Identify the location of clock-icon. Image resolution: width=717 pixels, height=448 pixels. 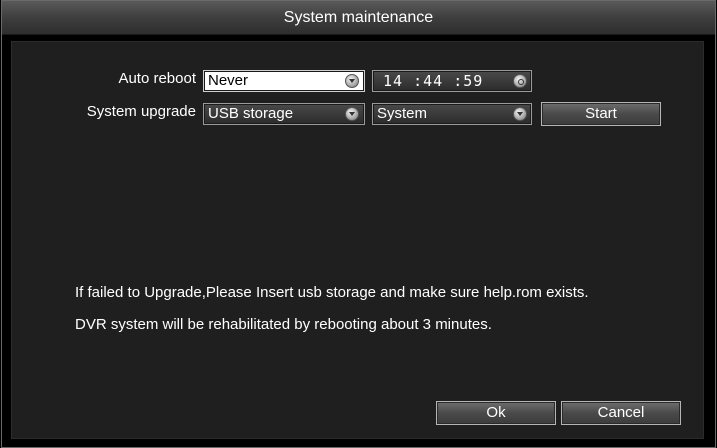
(520, 81).